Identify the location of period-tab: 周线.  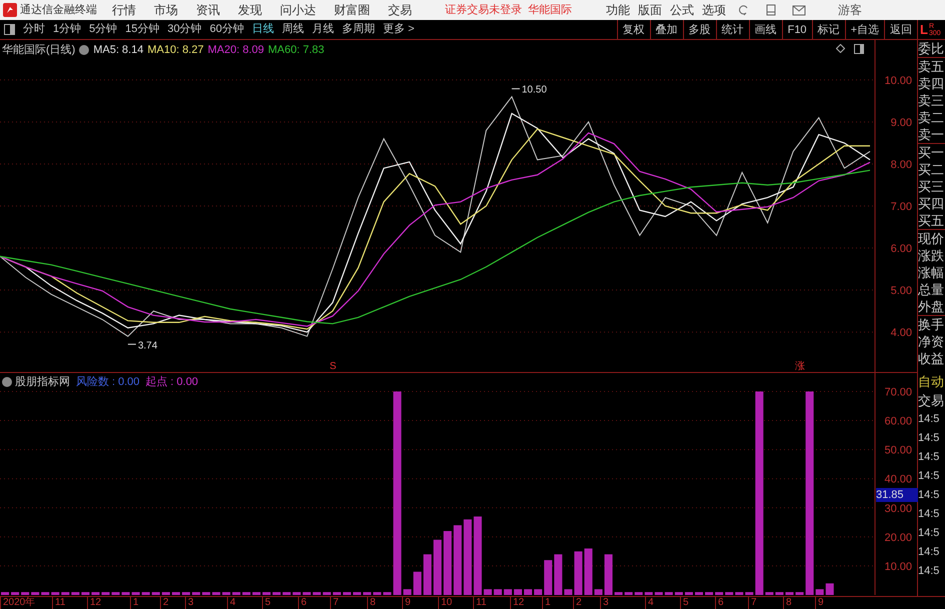
(293, 29).